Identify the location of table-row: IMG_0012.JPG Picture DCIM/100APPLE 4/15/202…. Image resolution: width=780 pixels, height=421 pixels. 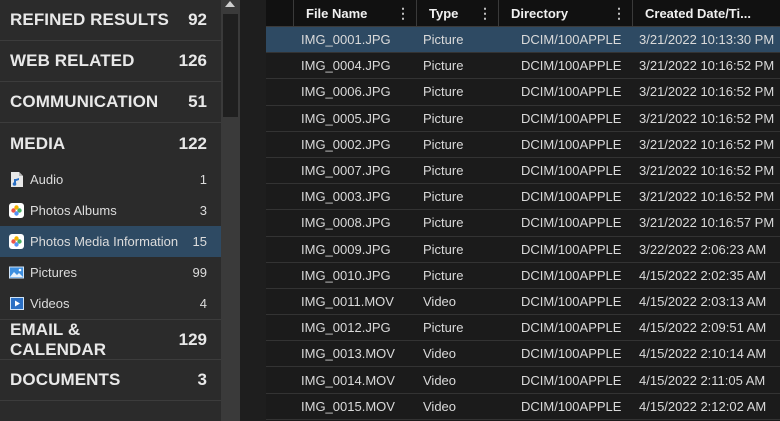
(523, 328).